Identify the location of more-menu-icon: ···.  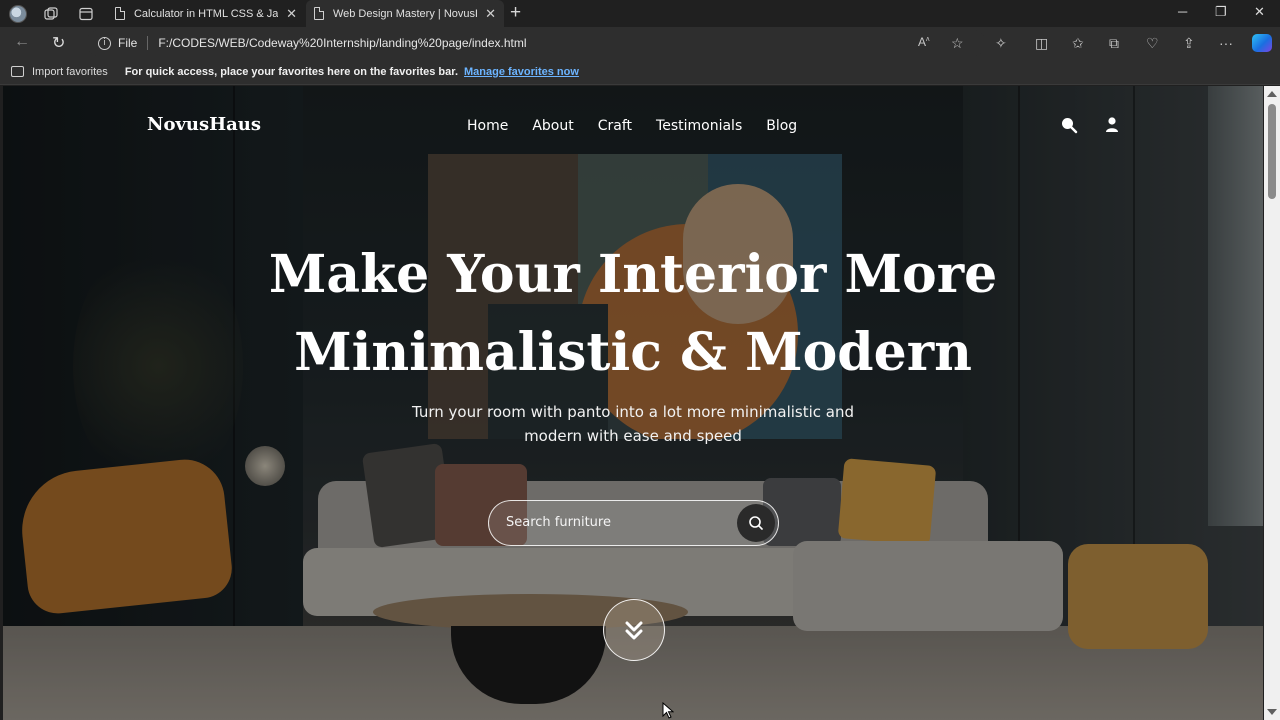
(1226, 43).